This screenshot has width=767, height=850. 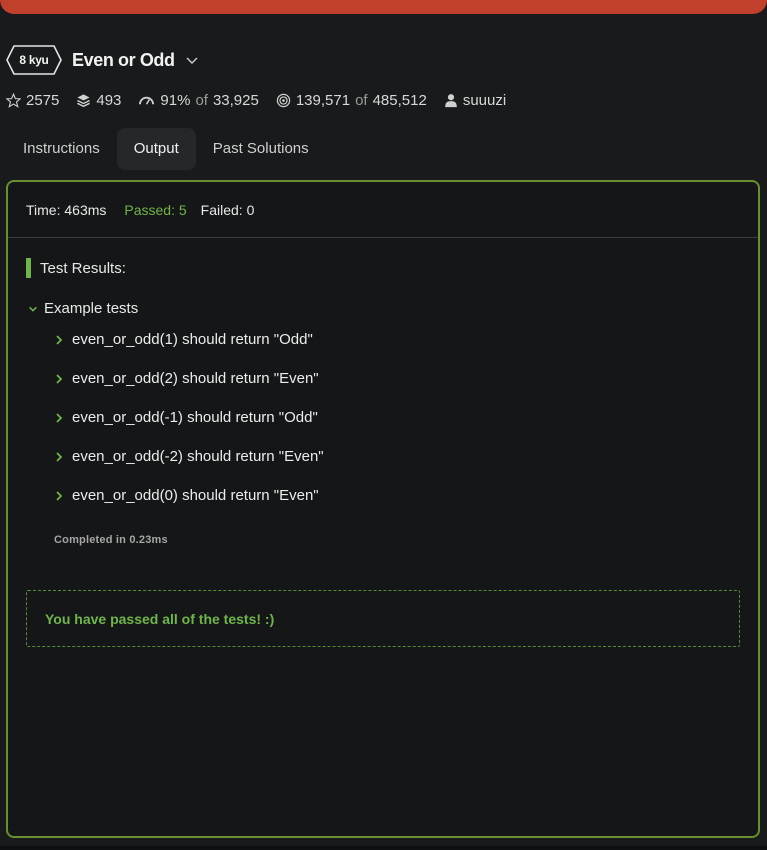 What do you see at coordinates (109, 100) in the screenshot?
I see `collections-count: 493` at bounding box center [109, 100].